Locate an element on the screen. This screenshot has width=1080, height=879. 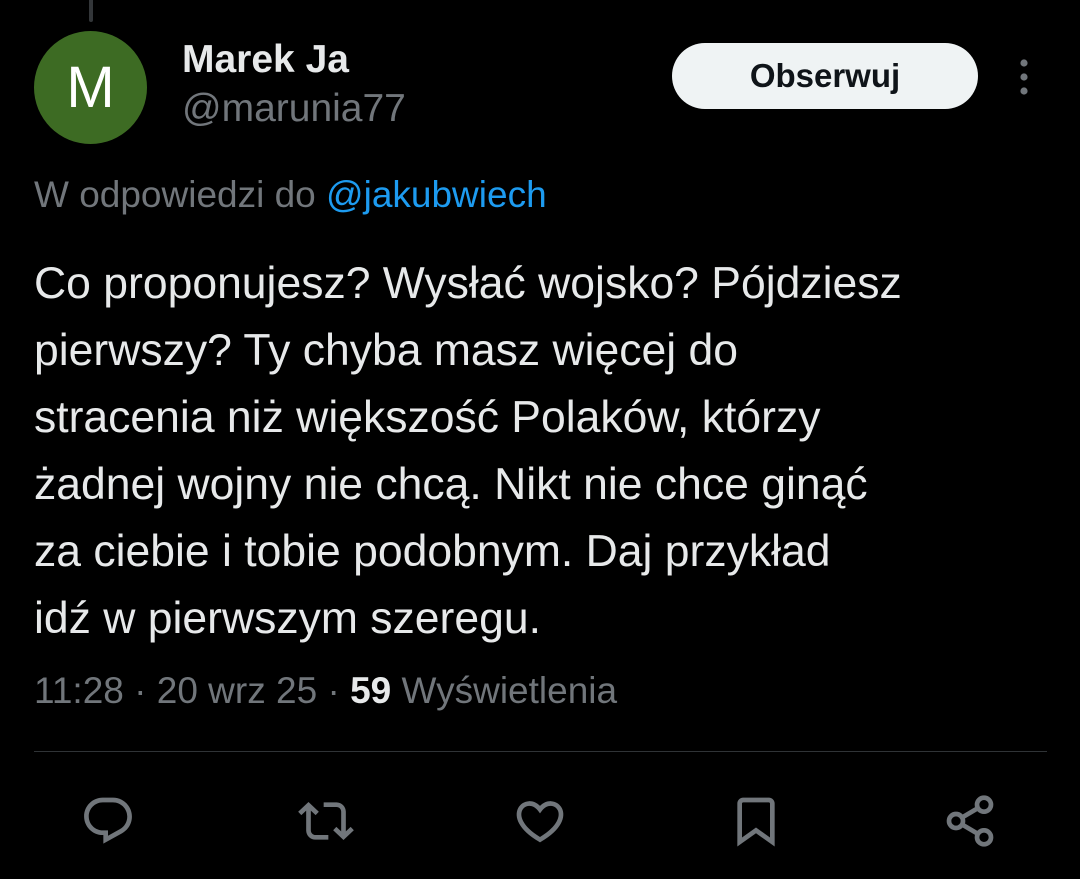
tweet-text-line: stracenia niż większość Polaków, którzy is located at coordinates (427, 417).